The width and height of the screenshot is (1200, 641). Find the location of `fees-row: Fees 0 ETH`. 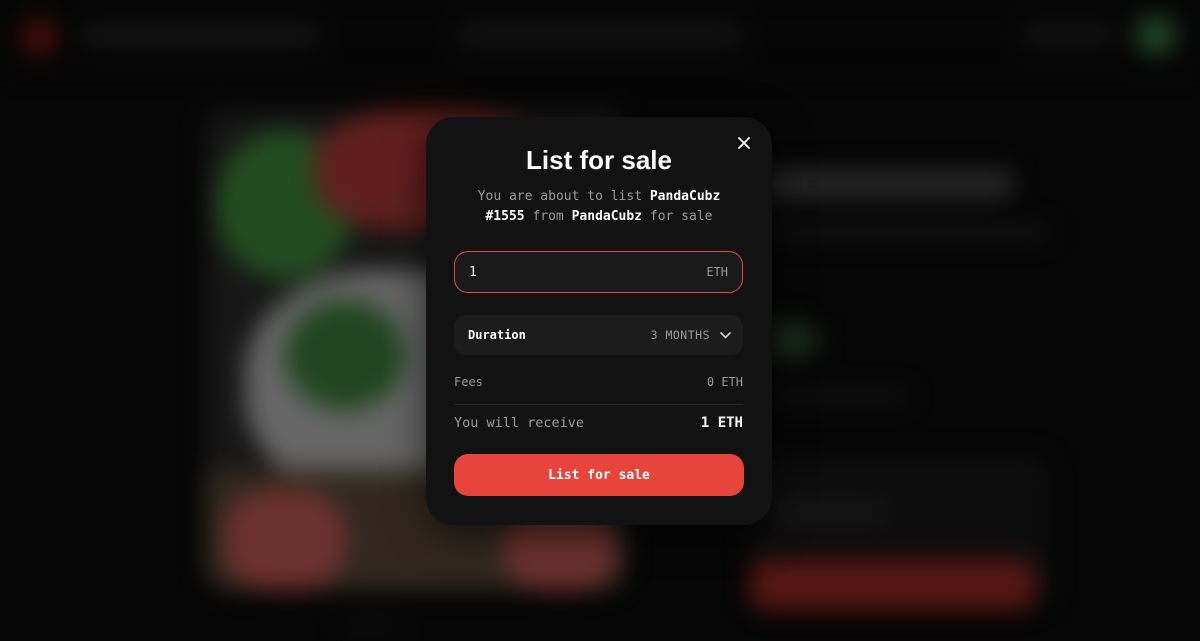

fees-row: Fees 0 ETH is located at coordinates (598, 382).